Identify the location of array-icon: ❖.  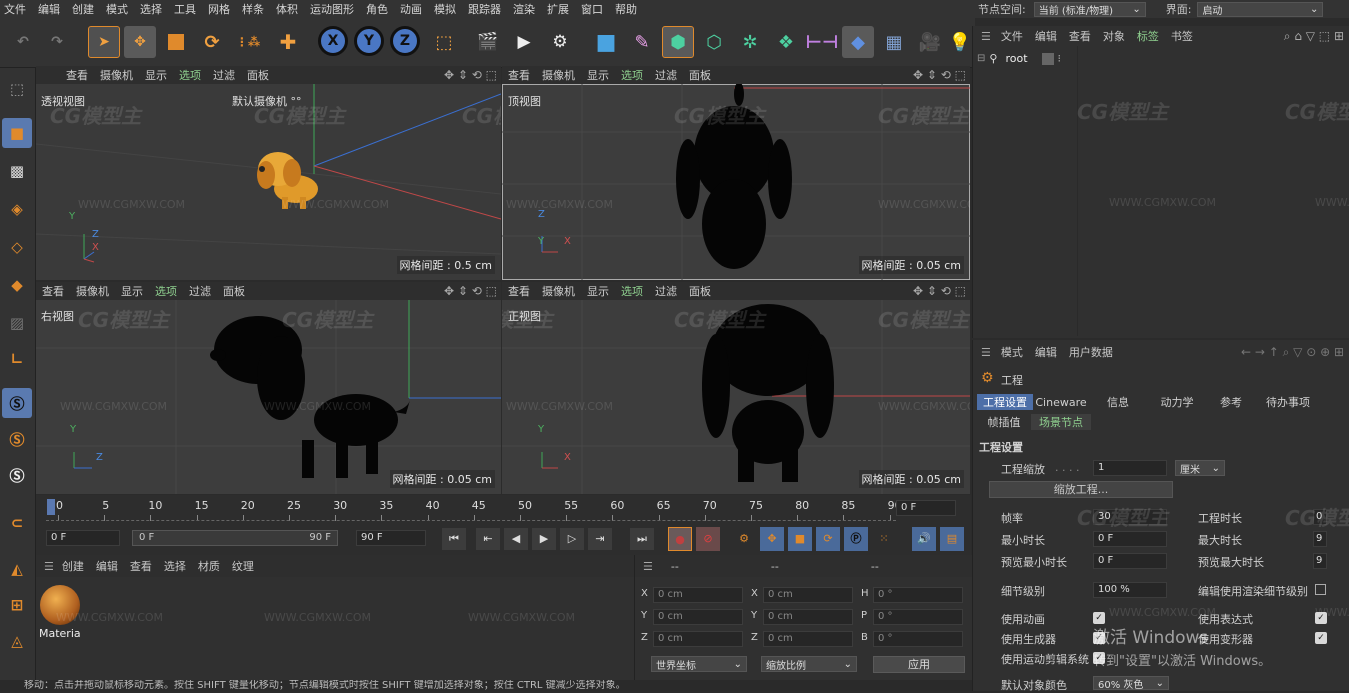
(786, 42).